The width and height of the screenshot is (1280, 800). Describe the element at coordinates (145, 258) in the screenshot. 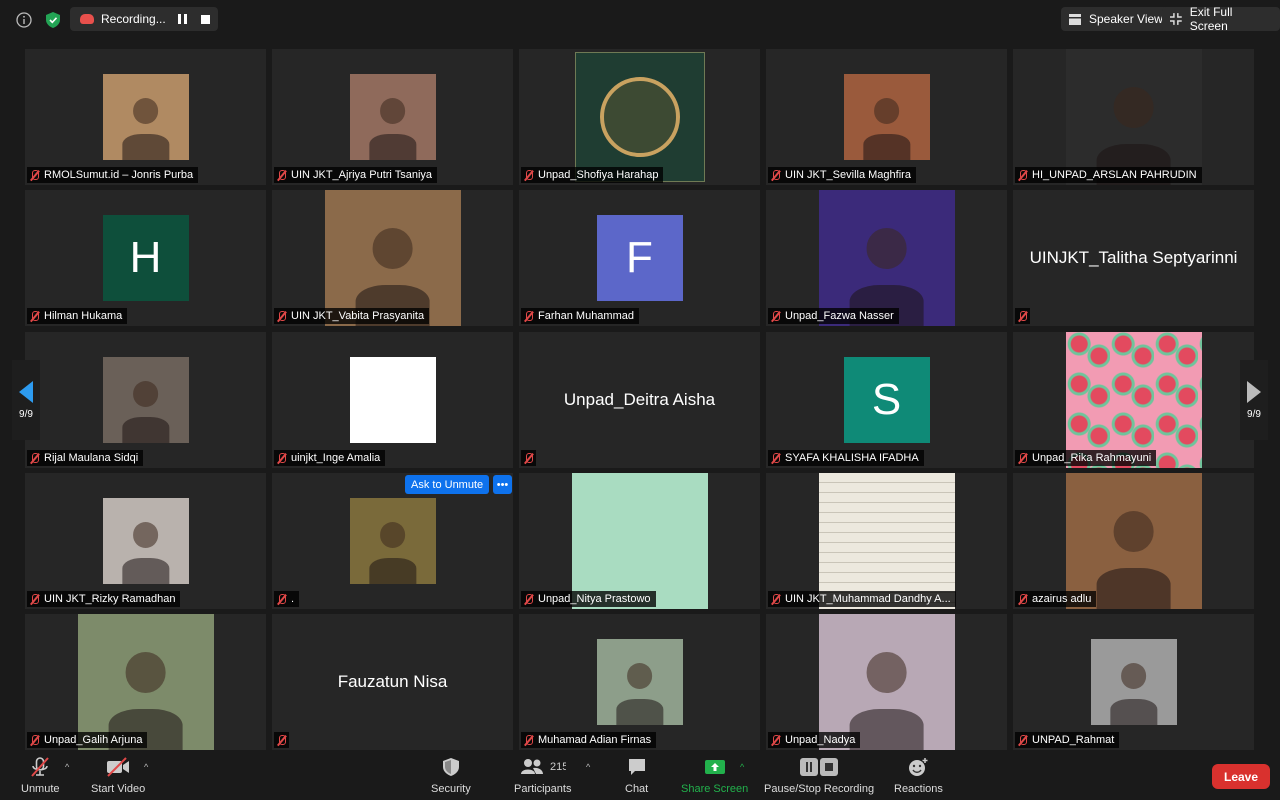

I see `participant-tile: H Hilman Hukama` at that location.